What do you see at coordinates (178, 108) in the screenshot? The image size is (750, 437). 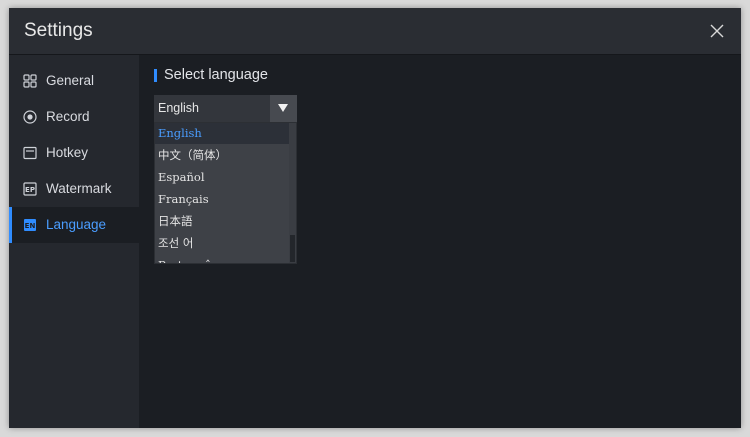 I see `language-select-value: English` at bounding box center [178, 108].